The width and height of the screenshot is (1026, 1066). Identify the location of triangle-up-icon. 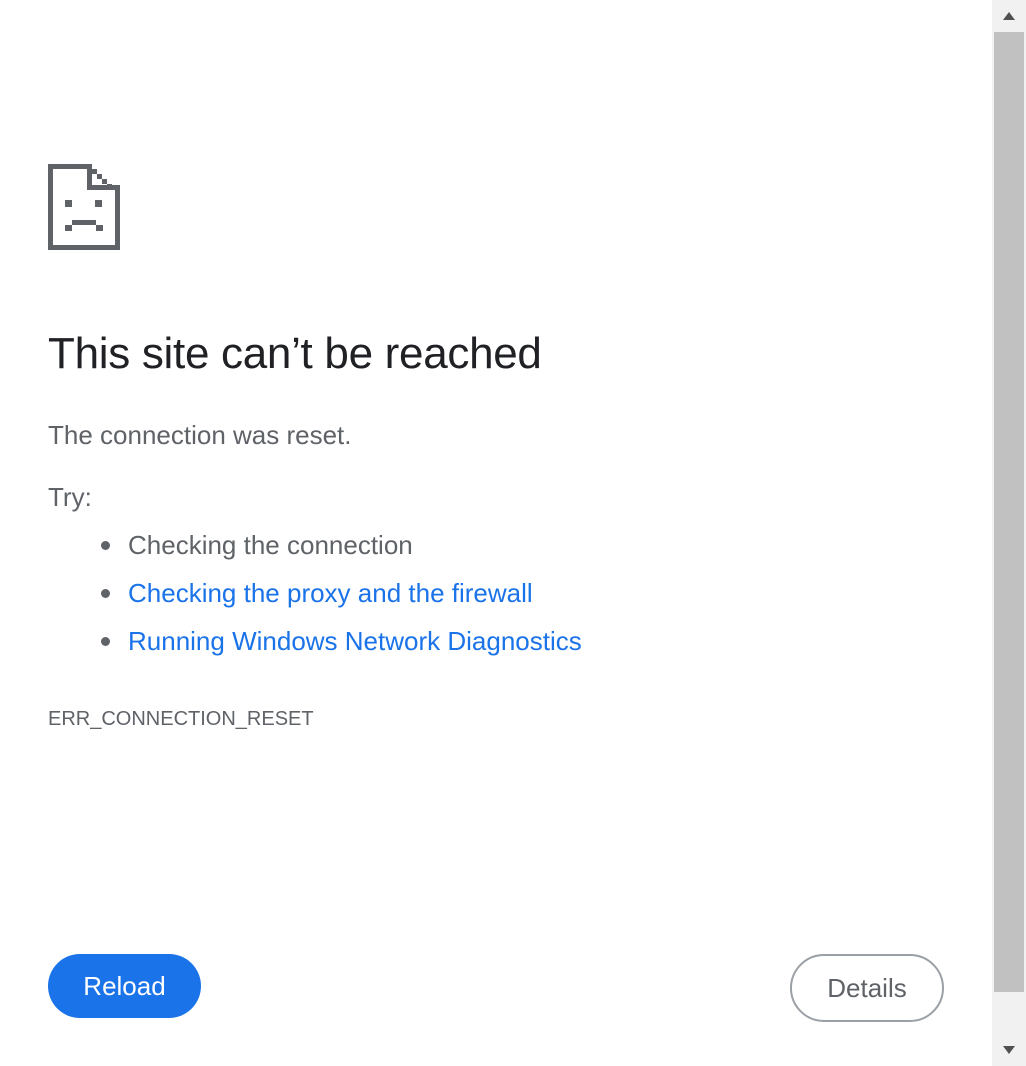
(1009, 16).